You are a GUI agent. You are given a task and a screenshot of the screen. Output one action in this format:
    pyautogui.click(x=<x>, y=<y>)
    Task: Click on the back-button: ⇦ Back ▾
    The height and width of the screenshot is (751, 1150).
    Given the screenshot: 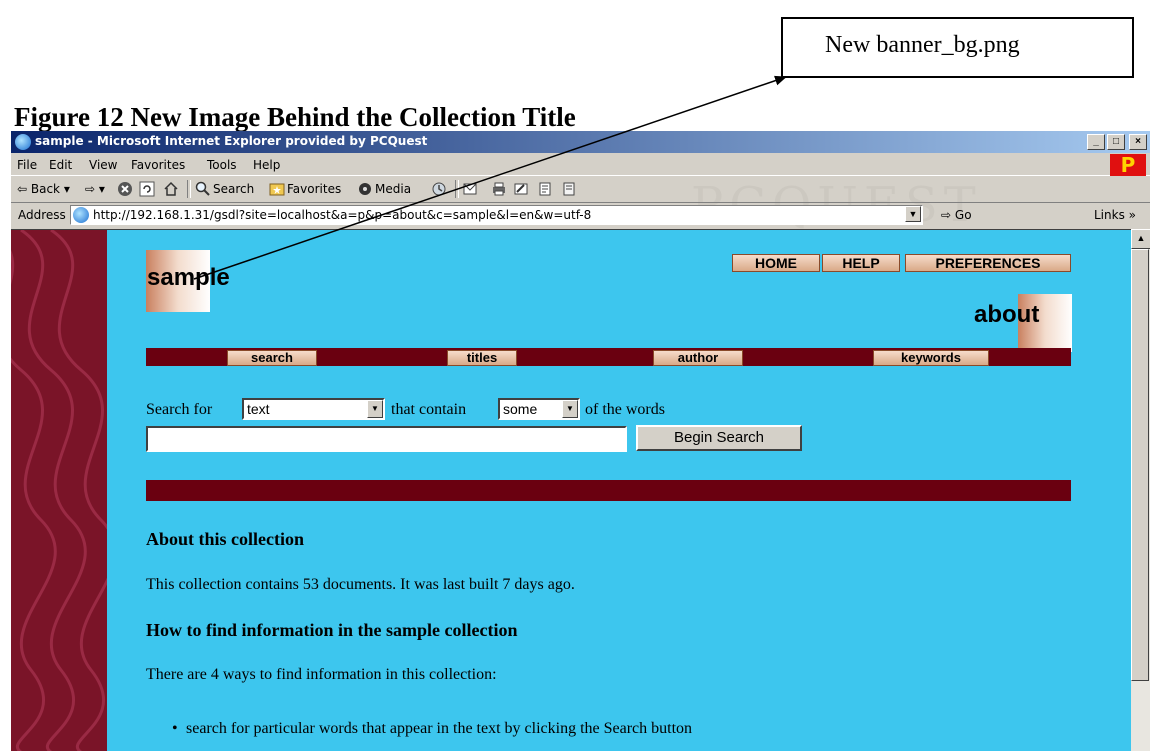 What is the action you would take?
    pyautogui.click(x=43, y=189)
    